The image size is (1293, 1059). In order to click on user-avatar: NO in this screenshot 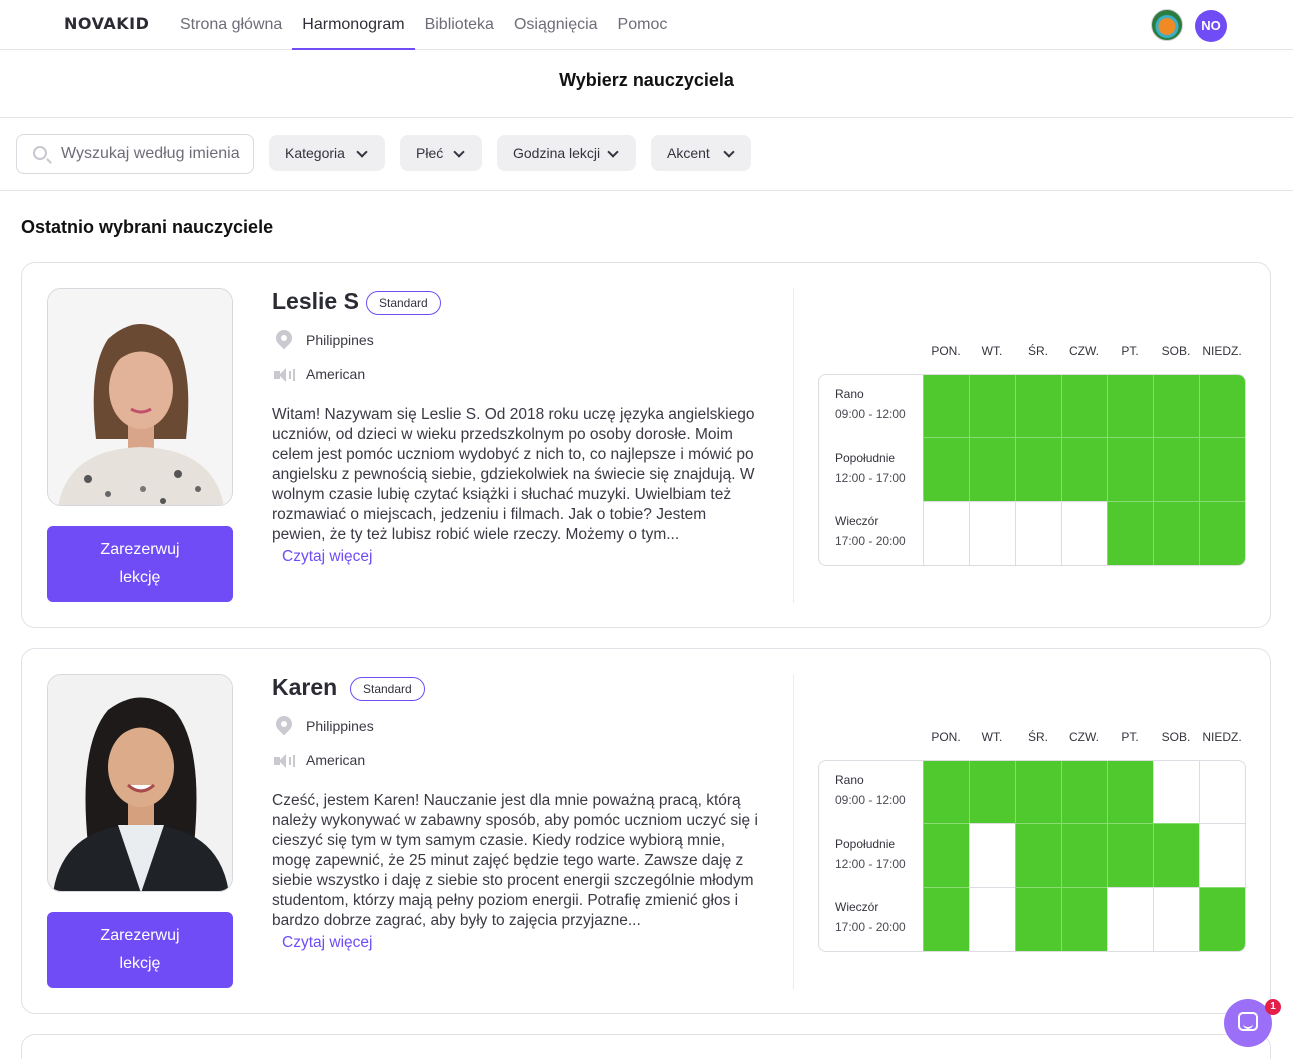, I will do `click(1211, 26)`.